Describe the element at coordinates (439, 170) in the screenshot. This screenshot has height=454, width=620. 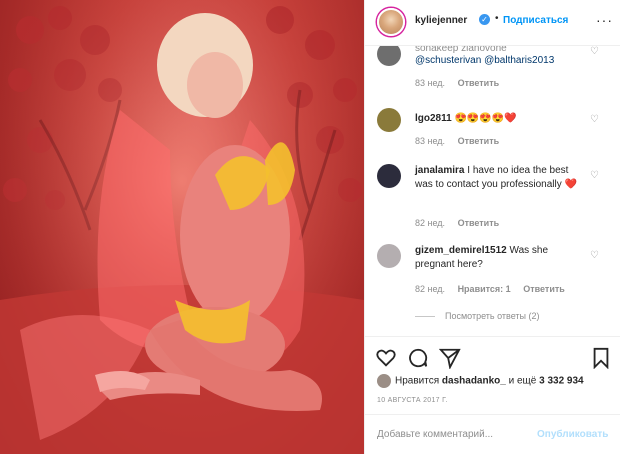
I see `commenter-username: janalamira` at that location.